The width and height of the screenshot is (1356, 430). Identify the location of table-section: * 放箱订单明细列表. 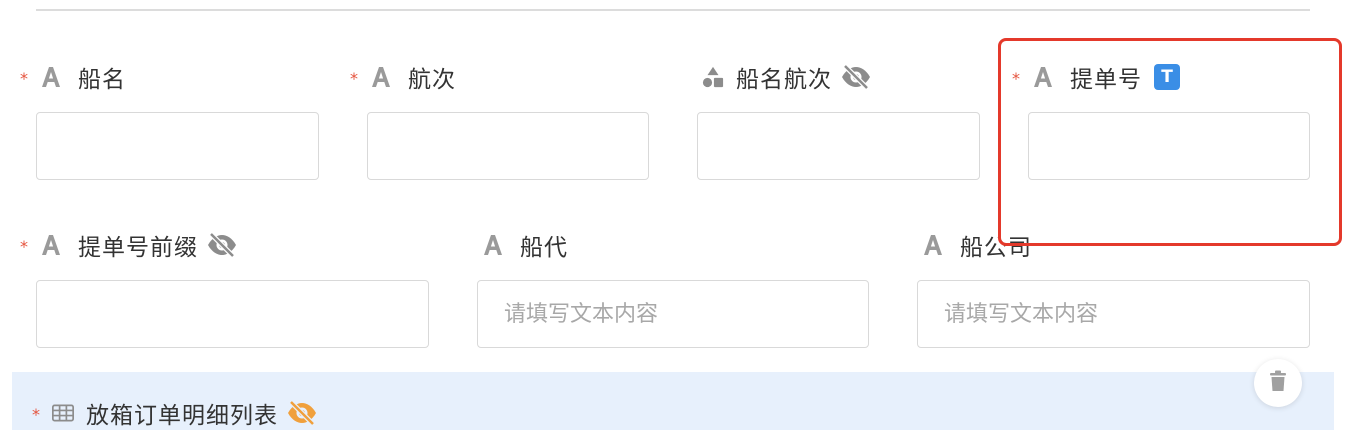
(673, 401).